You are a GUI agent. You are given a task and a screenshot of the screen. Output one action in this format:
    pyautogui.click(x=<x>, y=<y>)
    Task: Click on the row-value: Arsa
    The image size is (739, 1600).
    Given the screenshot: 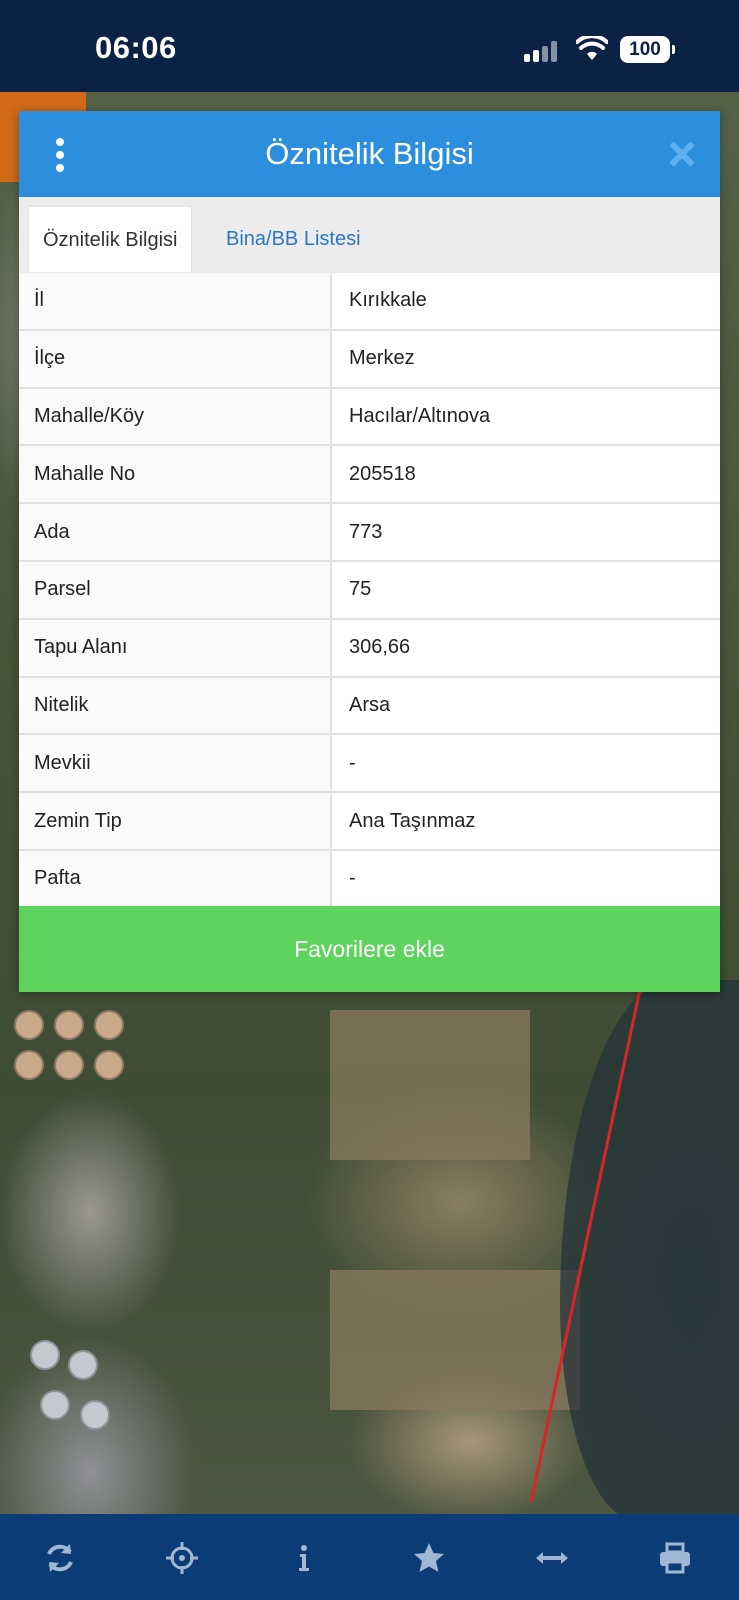 What is the action you would take?
    pyautogui.click(x=370, y=704)
    